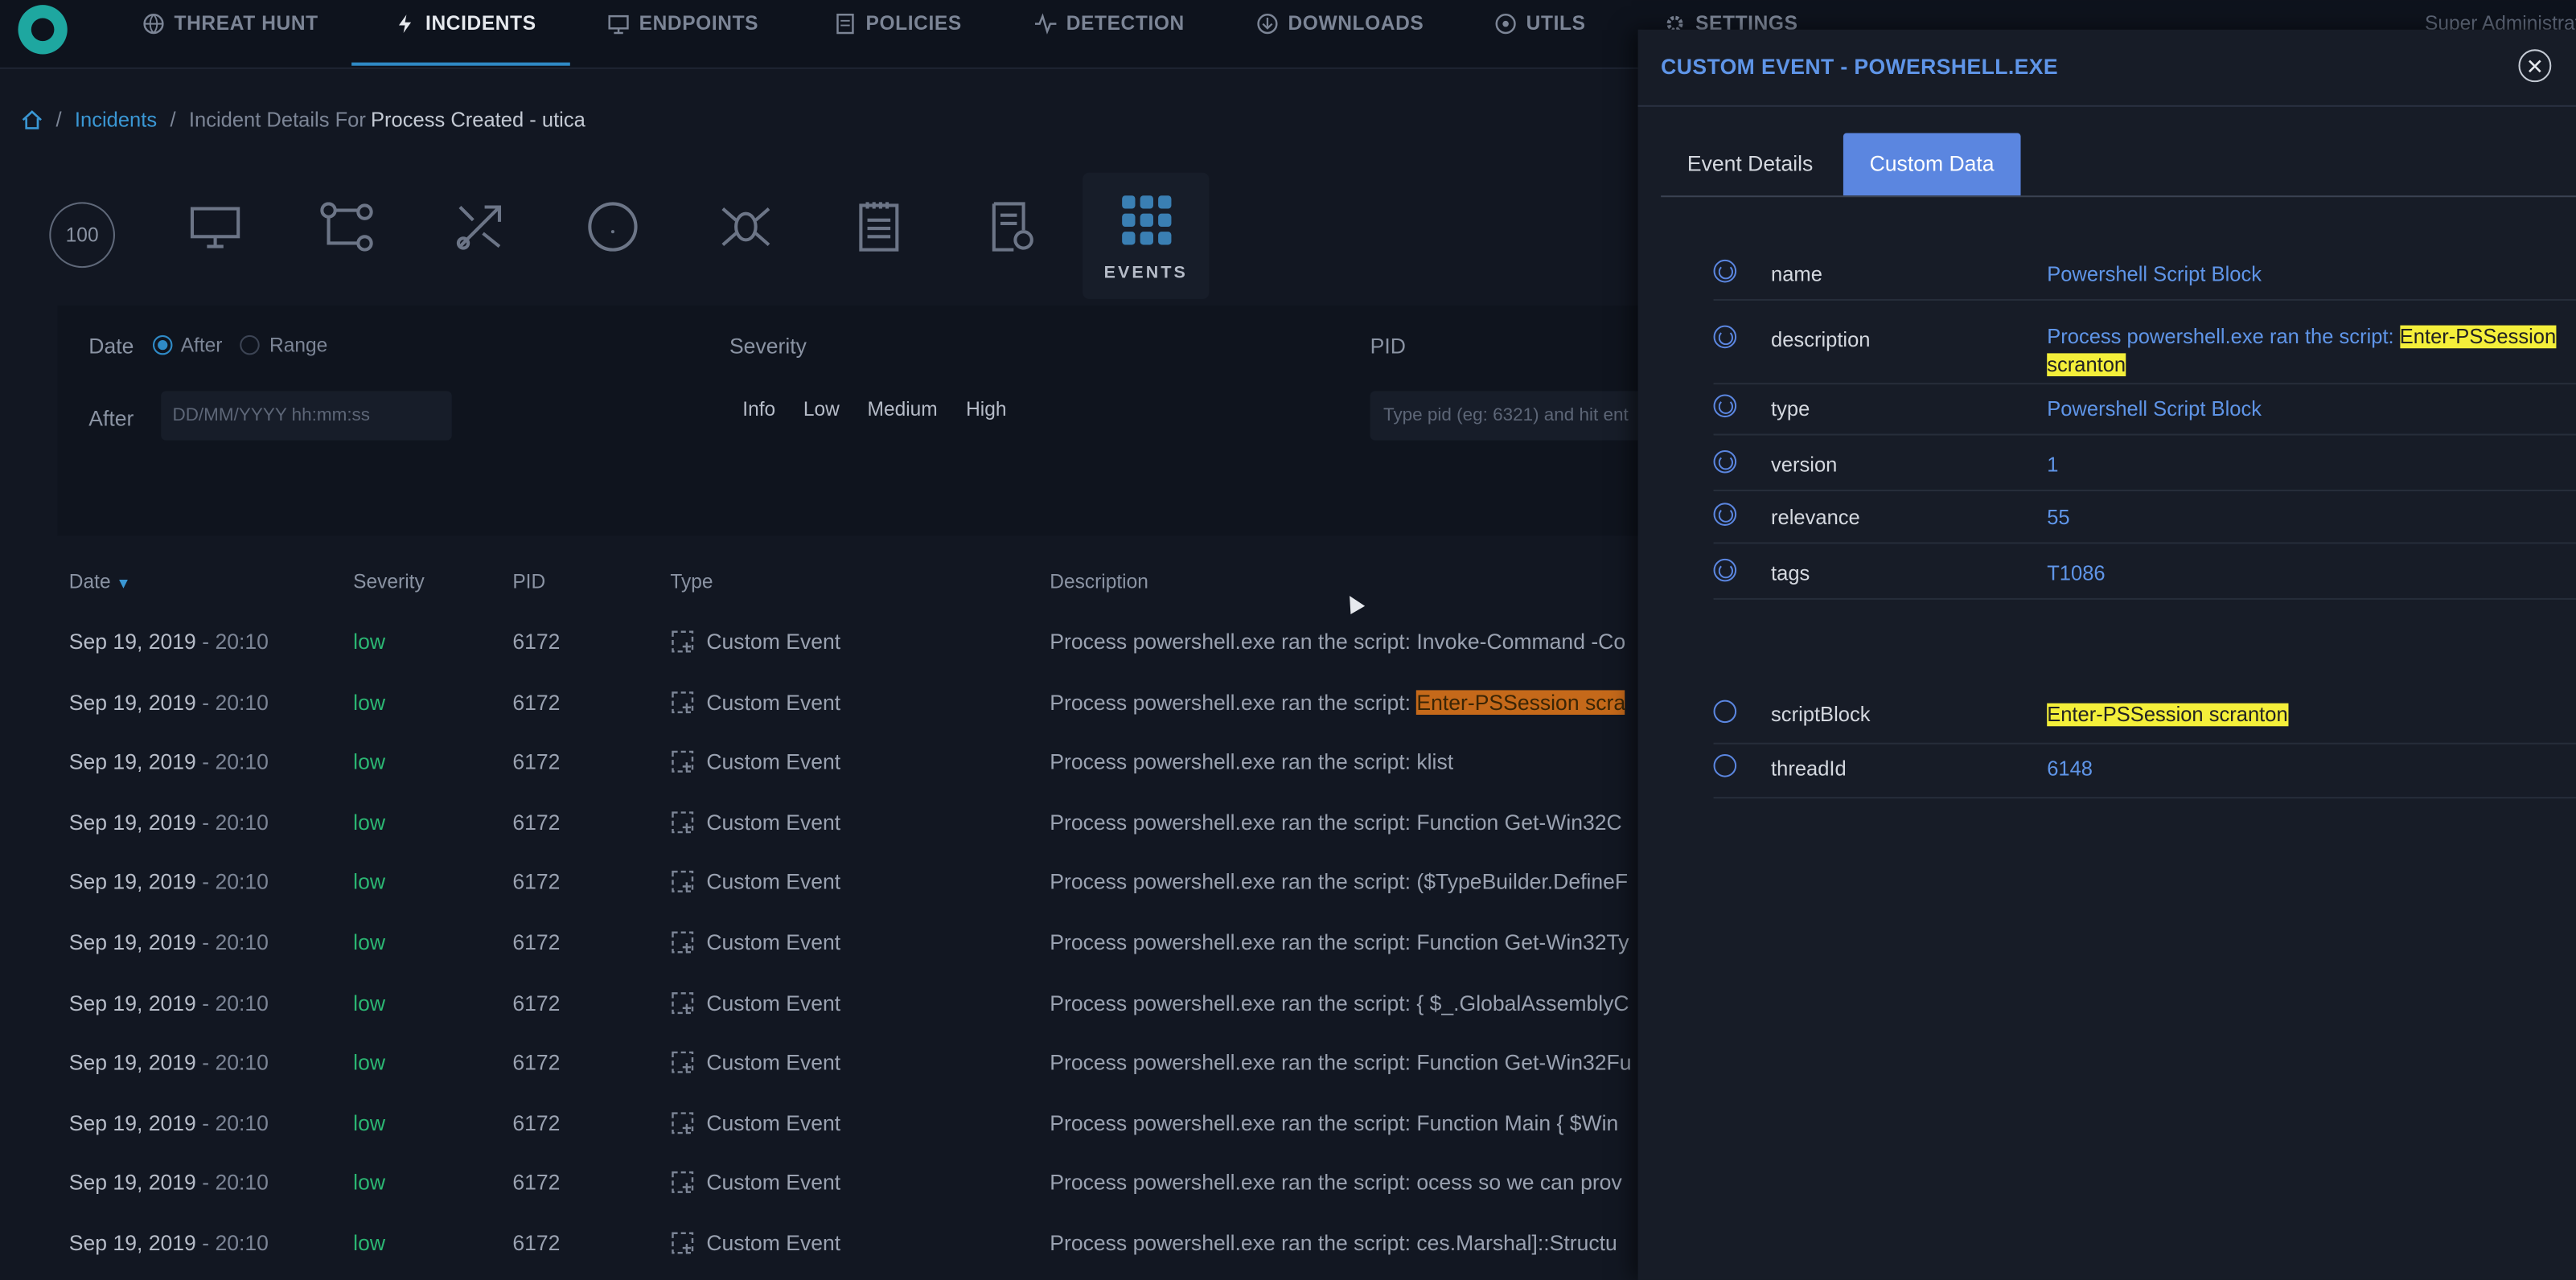  What do you see at coordinates (1821, 715) in the screenshot?
I see `field-key: scriptBlock` at bounding box center [1821, 715].